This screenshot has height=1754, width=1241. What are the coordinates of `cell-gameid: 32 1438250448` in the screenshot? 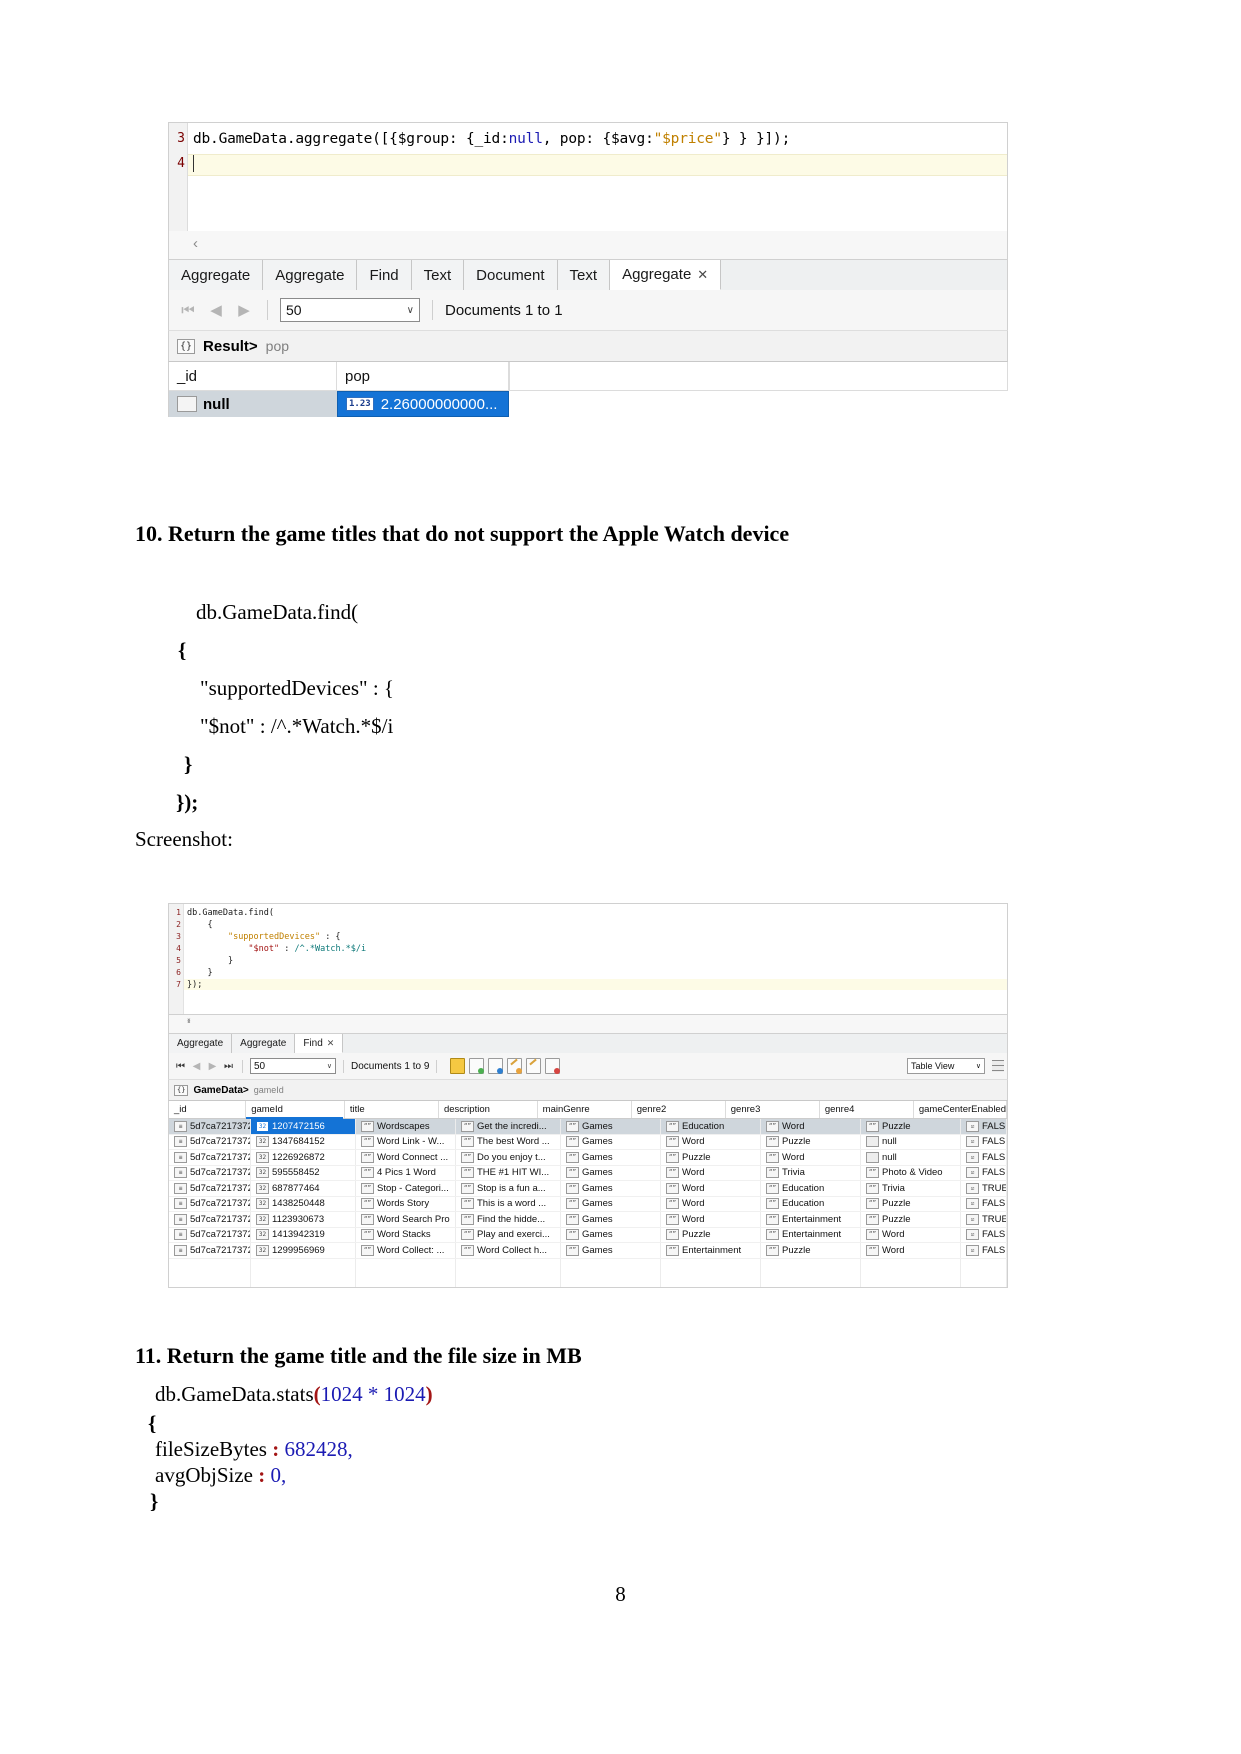 It's located at (303, 1203).